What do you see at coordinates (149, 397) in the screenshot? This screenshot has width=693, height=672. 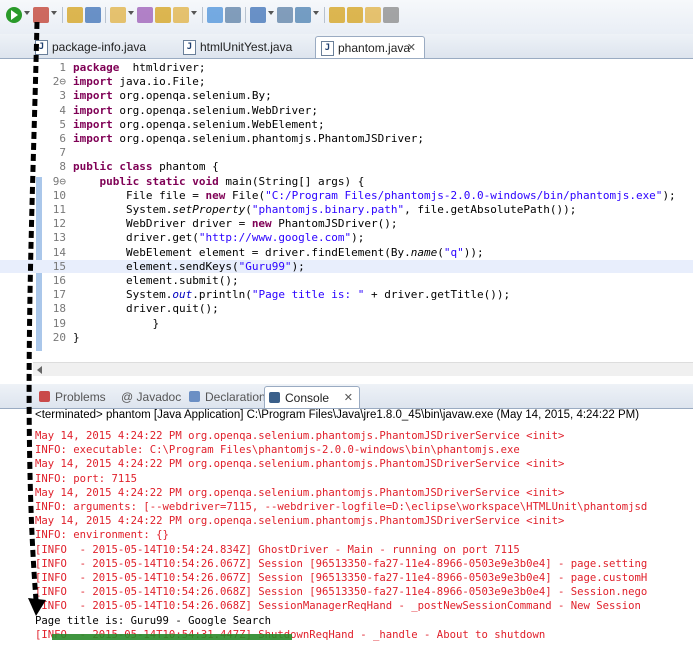 I see `view-tab-javadoc: @ Javadoc` at bounding box center [149, 397].